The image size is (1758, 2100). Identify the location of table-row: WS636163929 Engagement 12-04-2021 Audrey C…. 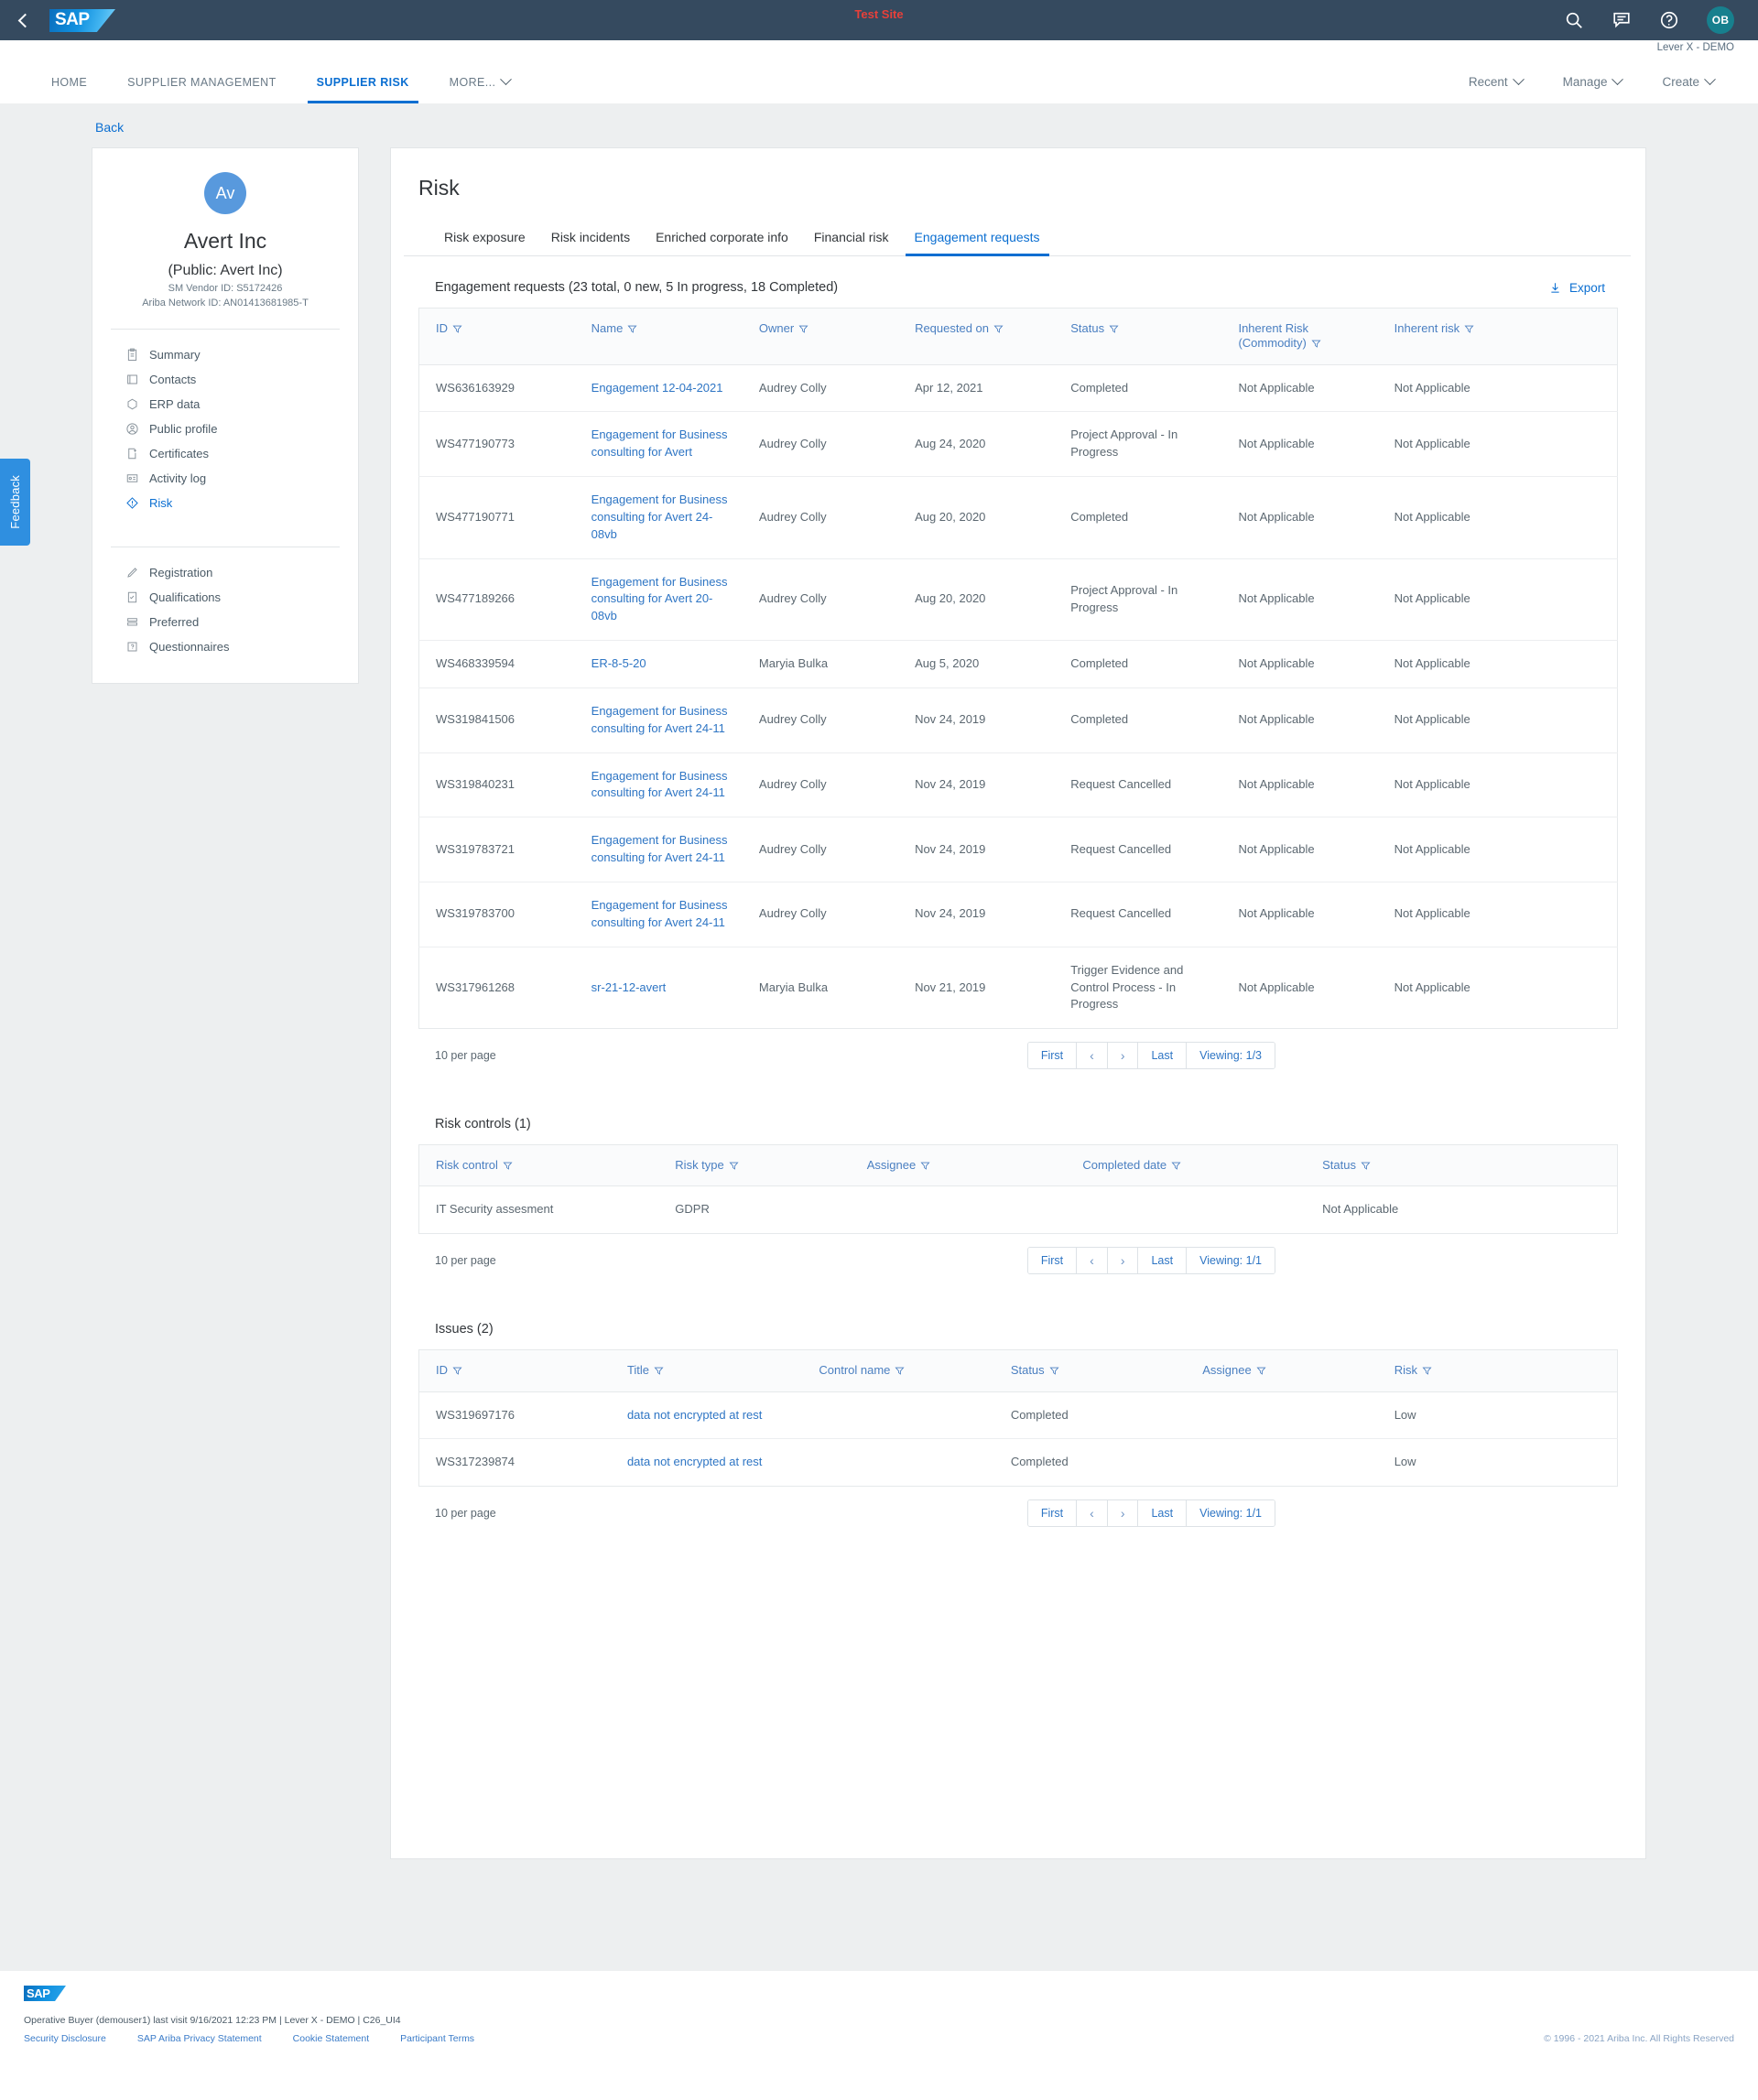
(1018, 389).